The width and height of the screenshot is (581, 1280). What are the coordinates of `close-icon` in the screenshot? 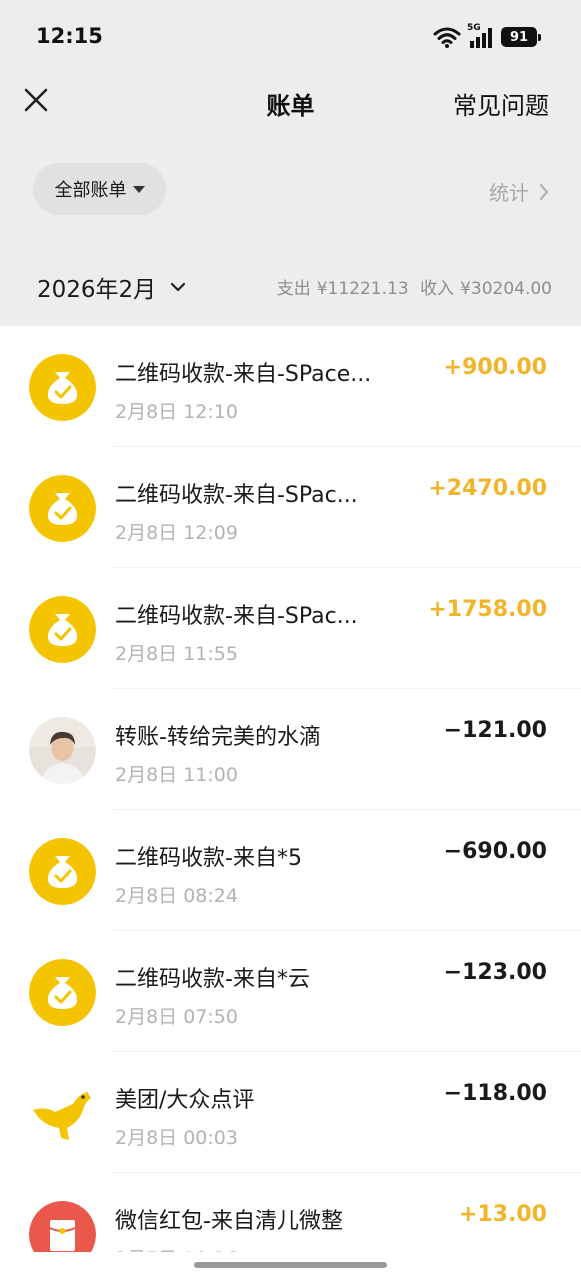 It's located at (36, 100).